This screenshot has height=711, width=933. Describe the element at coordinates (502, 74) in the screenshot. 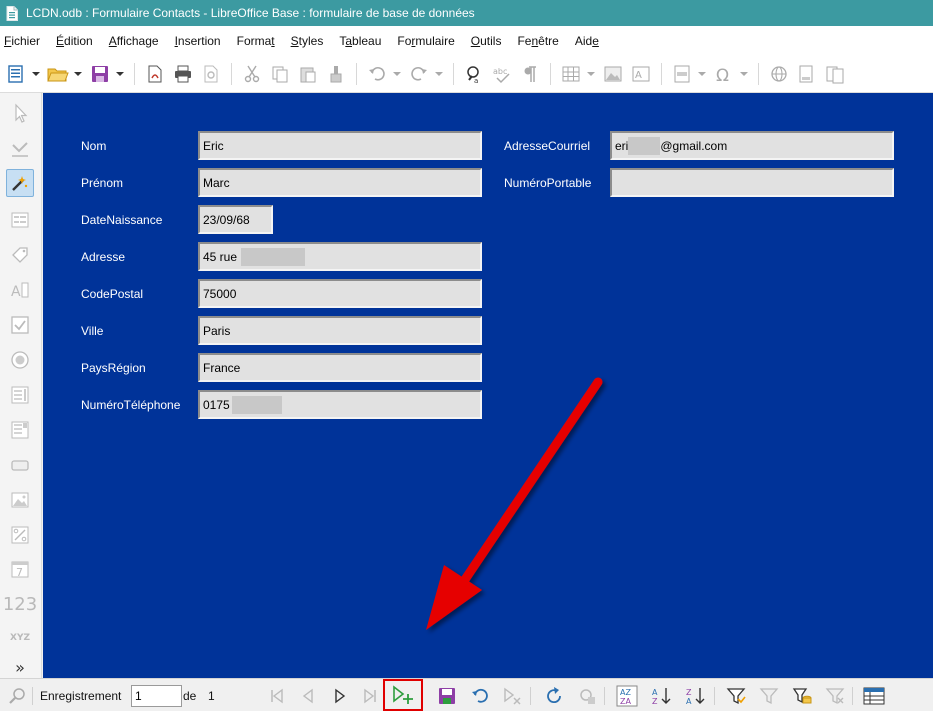

I see `spelling-icon: abc` at that location.